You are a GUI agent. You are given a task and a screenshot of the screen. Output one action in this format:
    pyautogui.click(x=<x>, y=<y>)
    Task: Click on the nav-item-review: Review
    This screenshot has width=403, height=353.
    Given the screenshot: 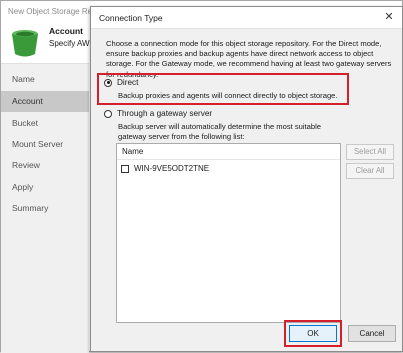 What is the action you would take?
    pyautogui.click(x=45, y=165)
    